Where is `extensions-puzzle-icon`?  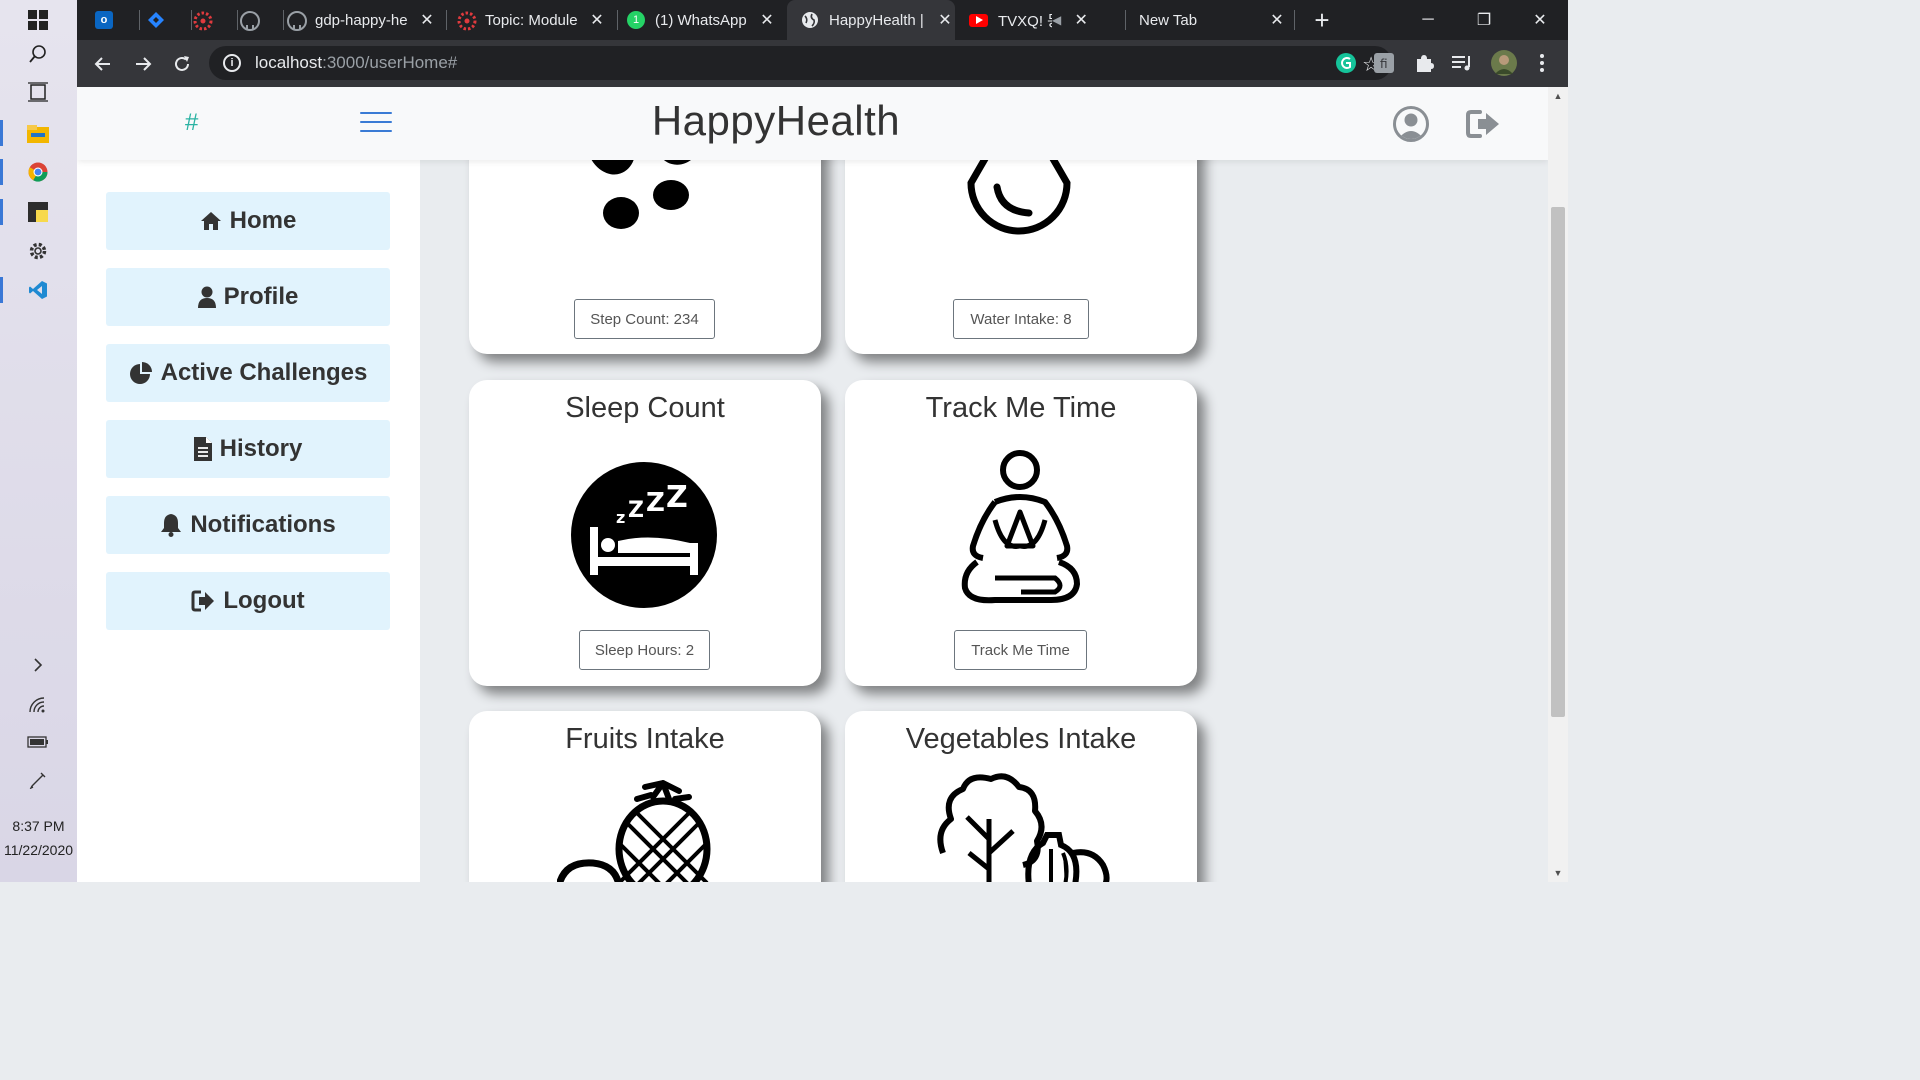 extensions-puzzle-icon is located at coordinates (1424, 63).